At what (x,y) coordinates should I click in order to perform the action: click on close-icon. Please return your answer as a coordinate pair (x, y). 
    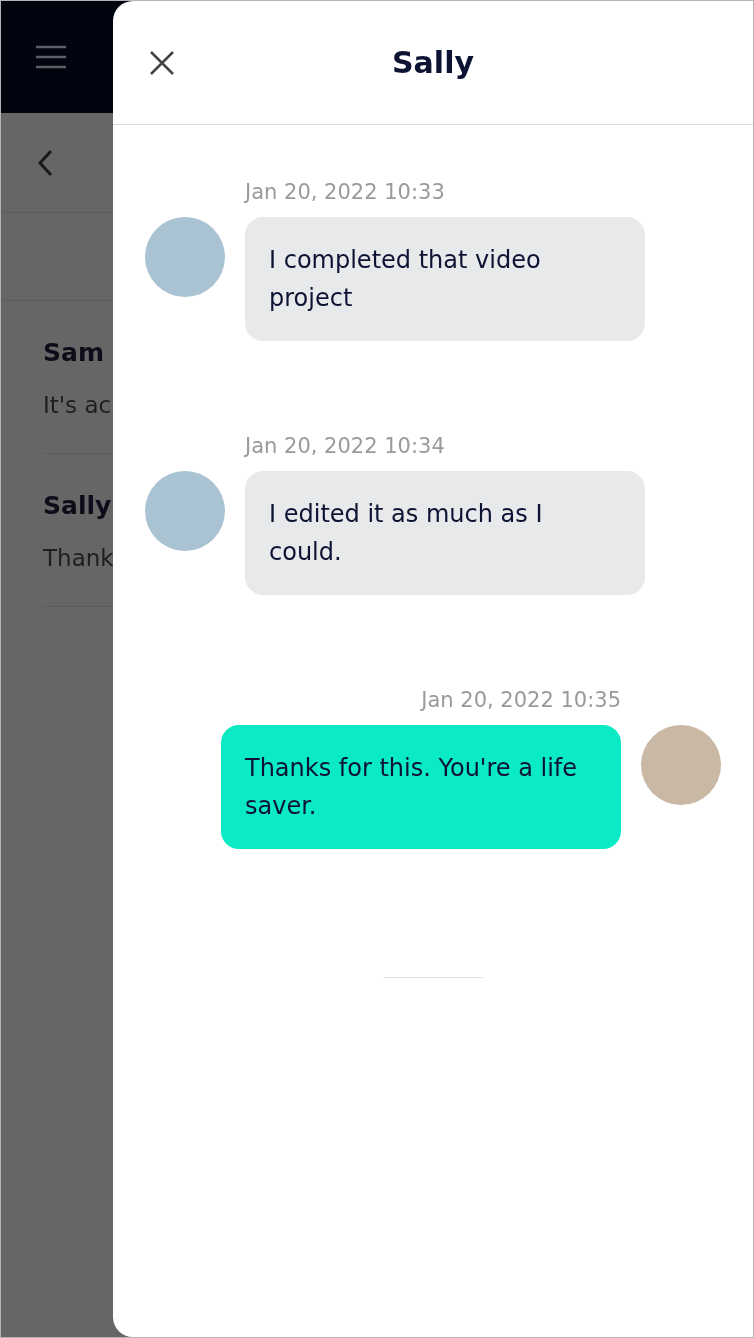
    Looking at the image, I should click on (162, 62).